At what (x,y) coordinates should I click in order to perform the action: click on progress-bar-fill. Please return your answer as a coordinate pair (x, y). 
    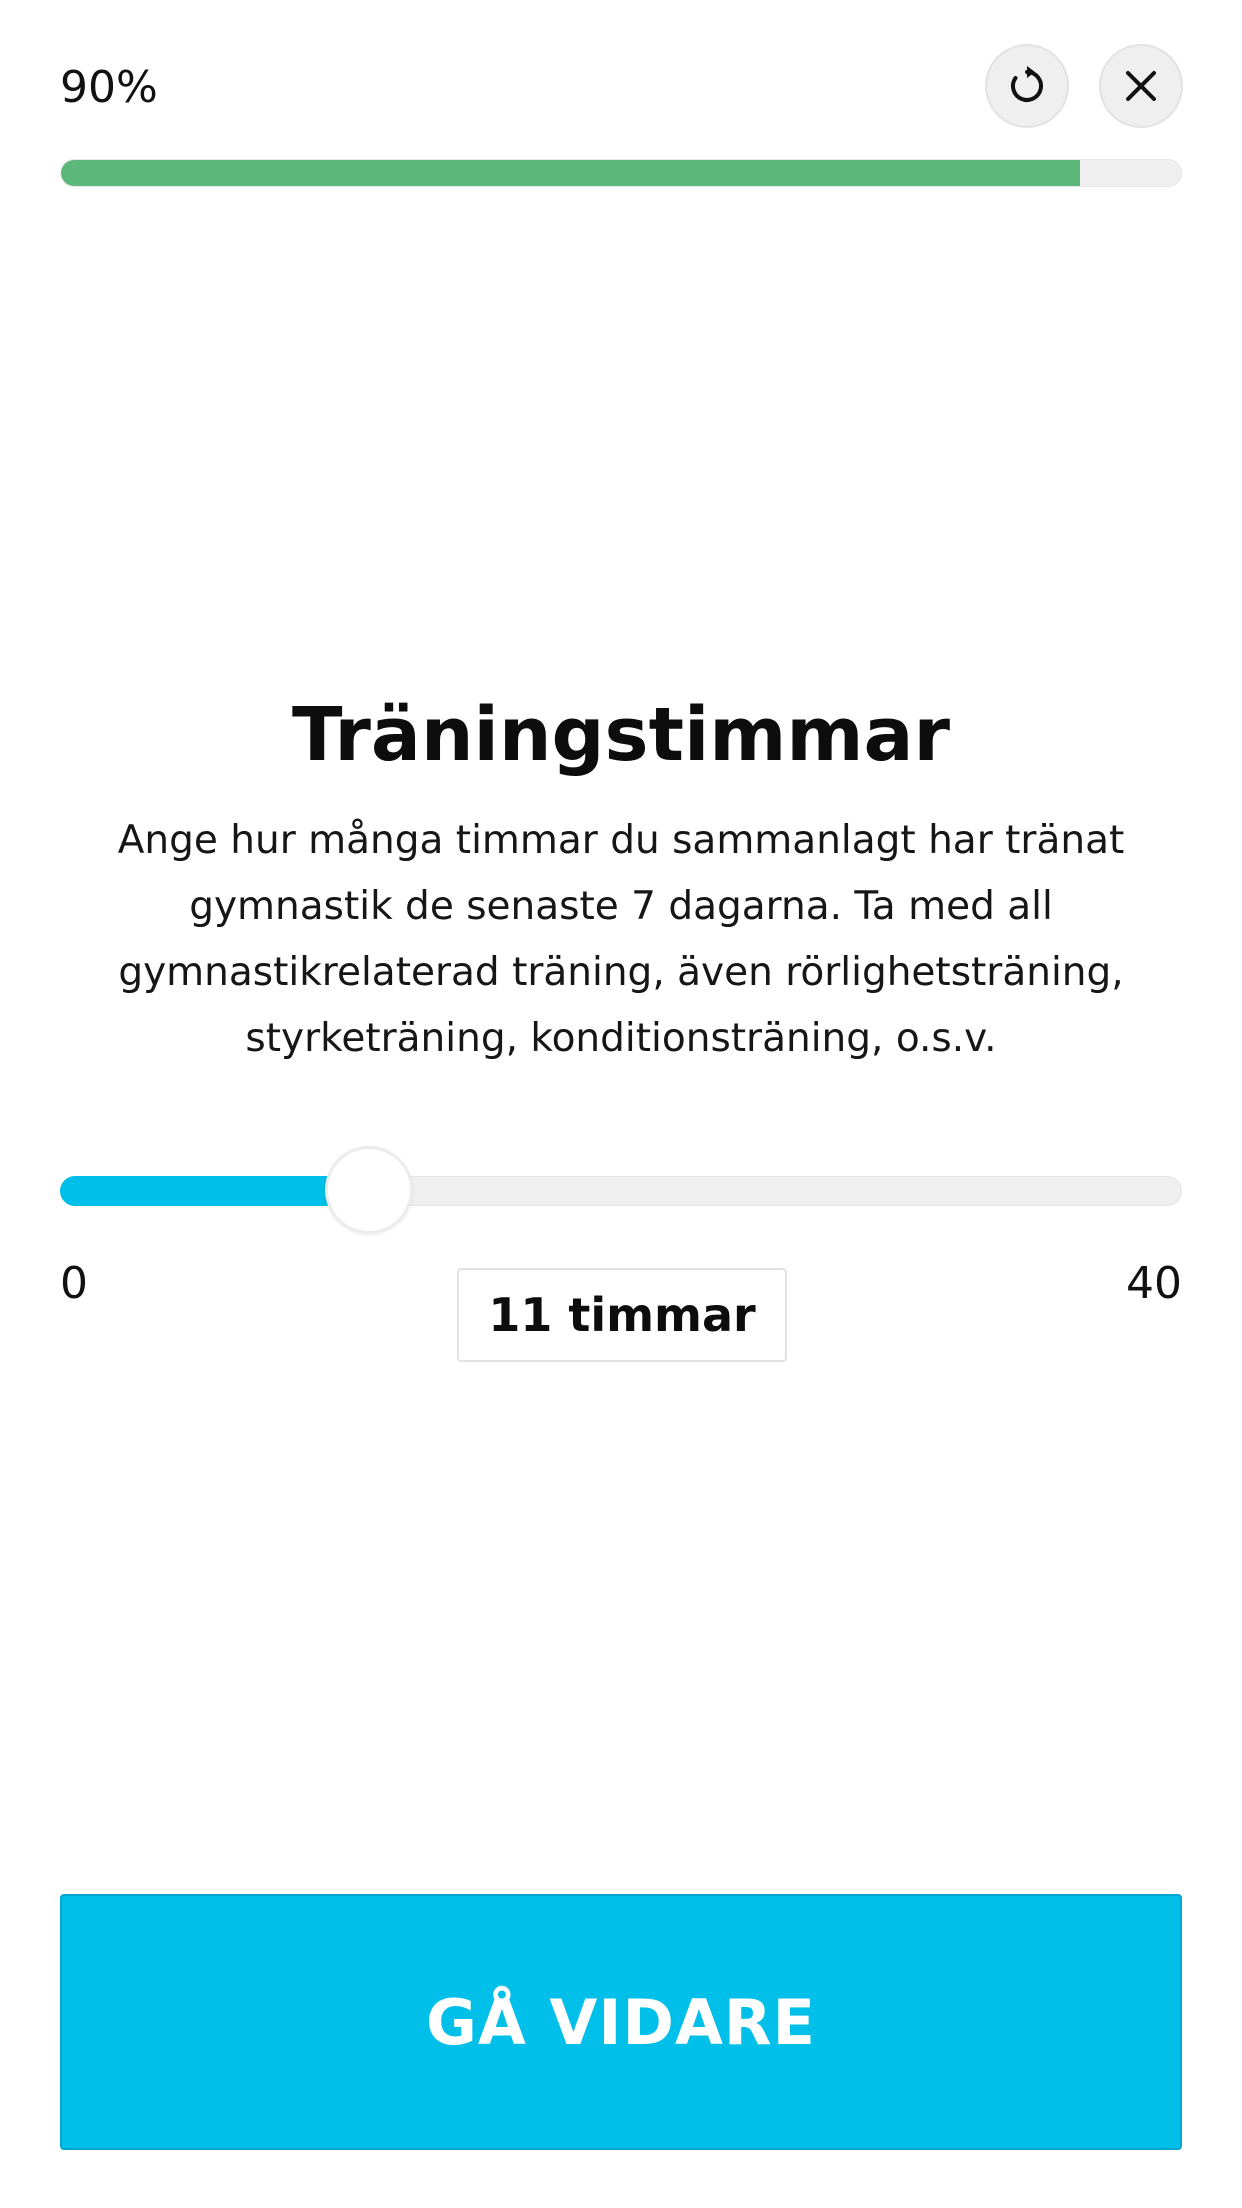
    Looking at the image, I should click on (571, 173).